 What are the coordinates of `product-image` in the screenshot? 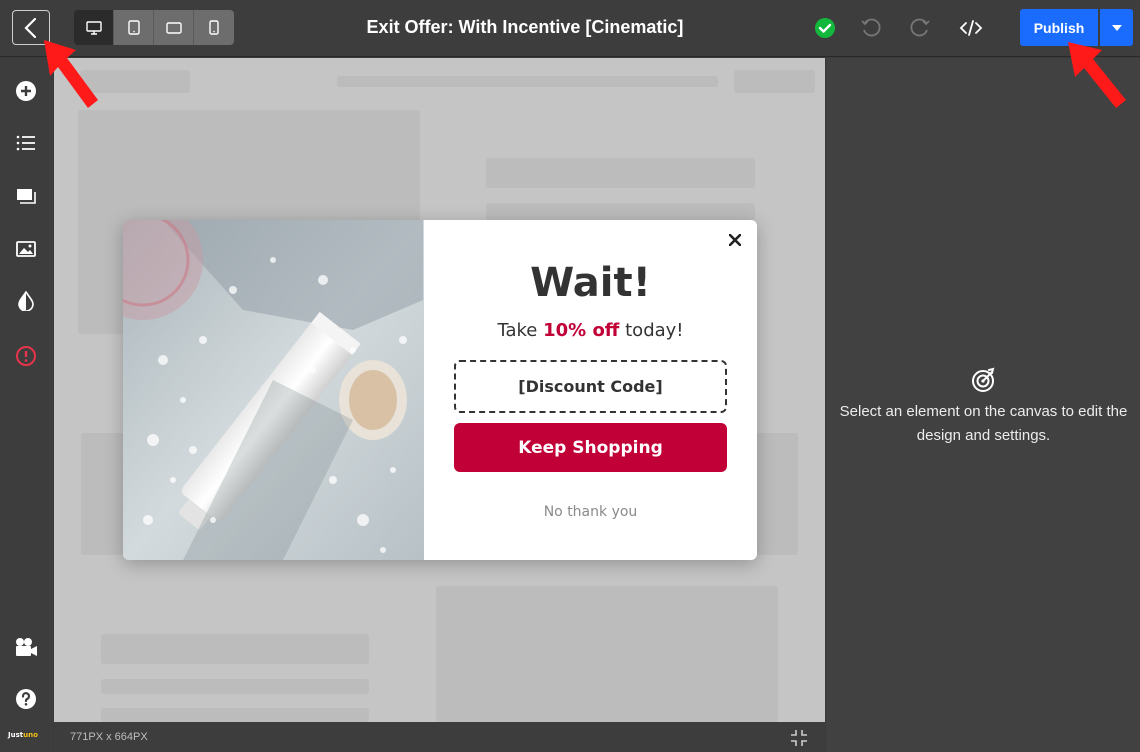 It's located at (273, 390).